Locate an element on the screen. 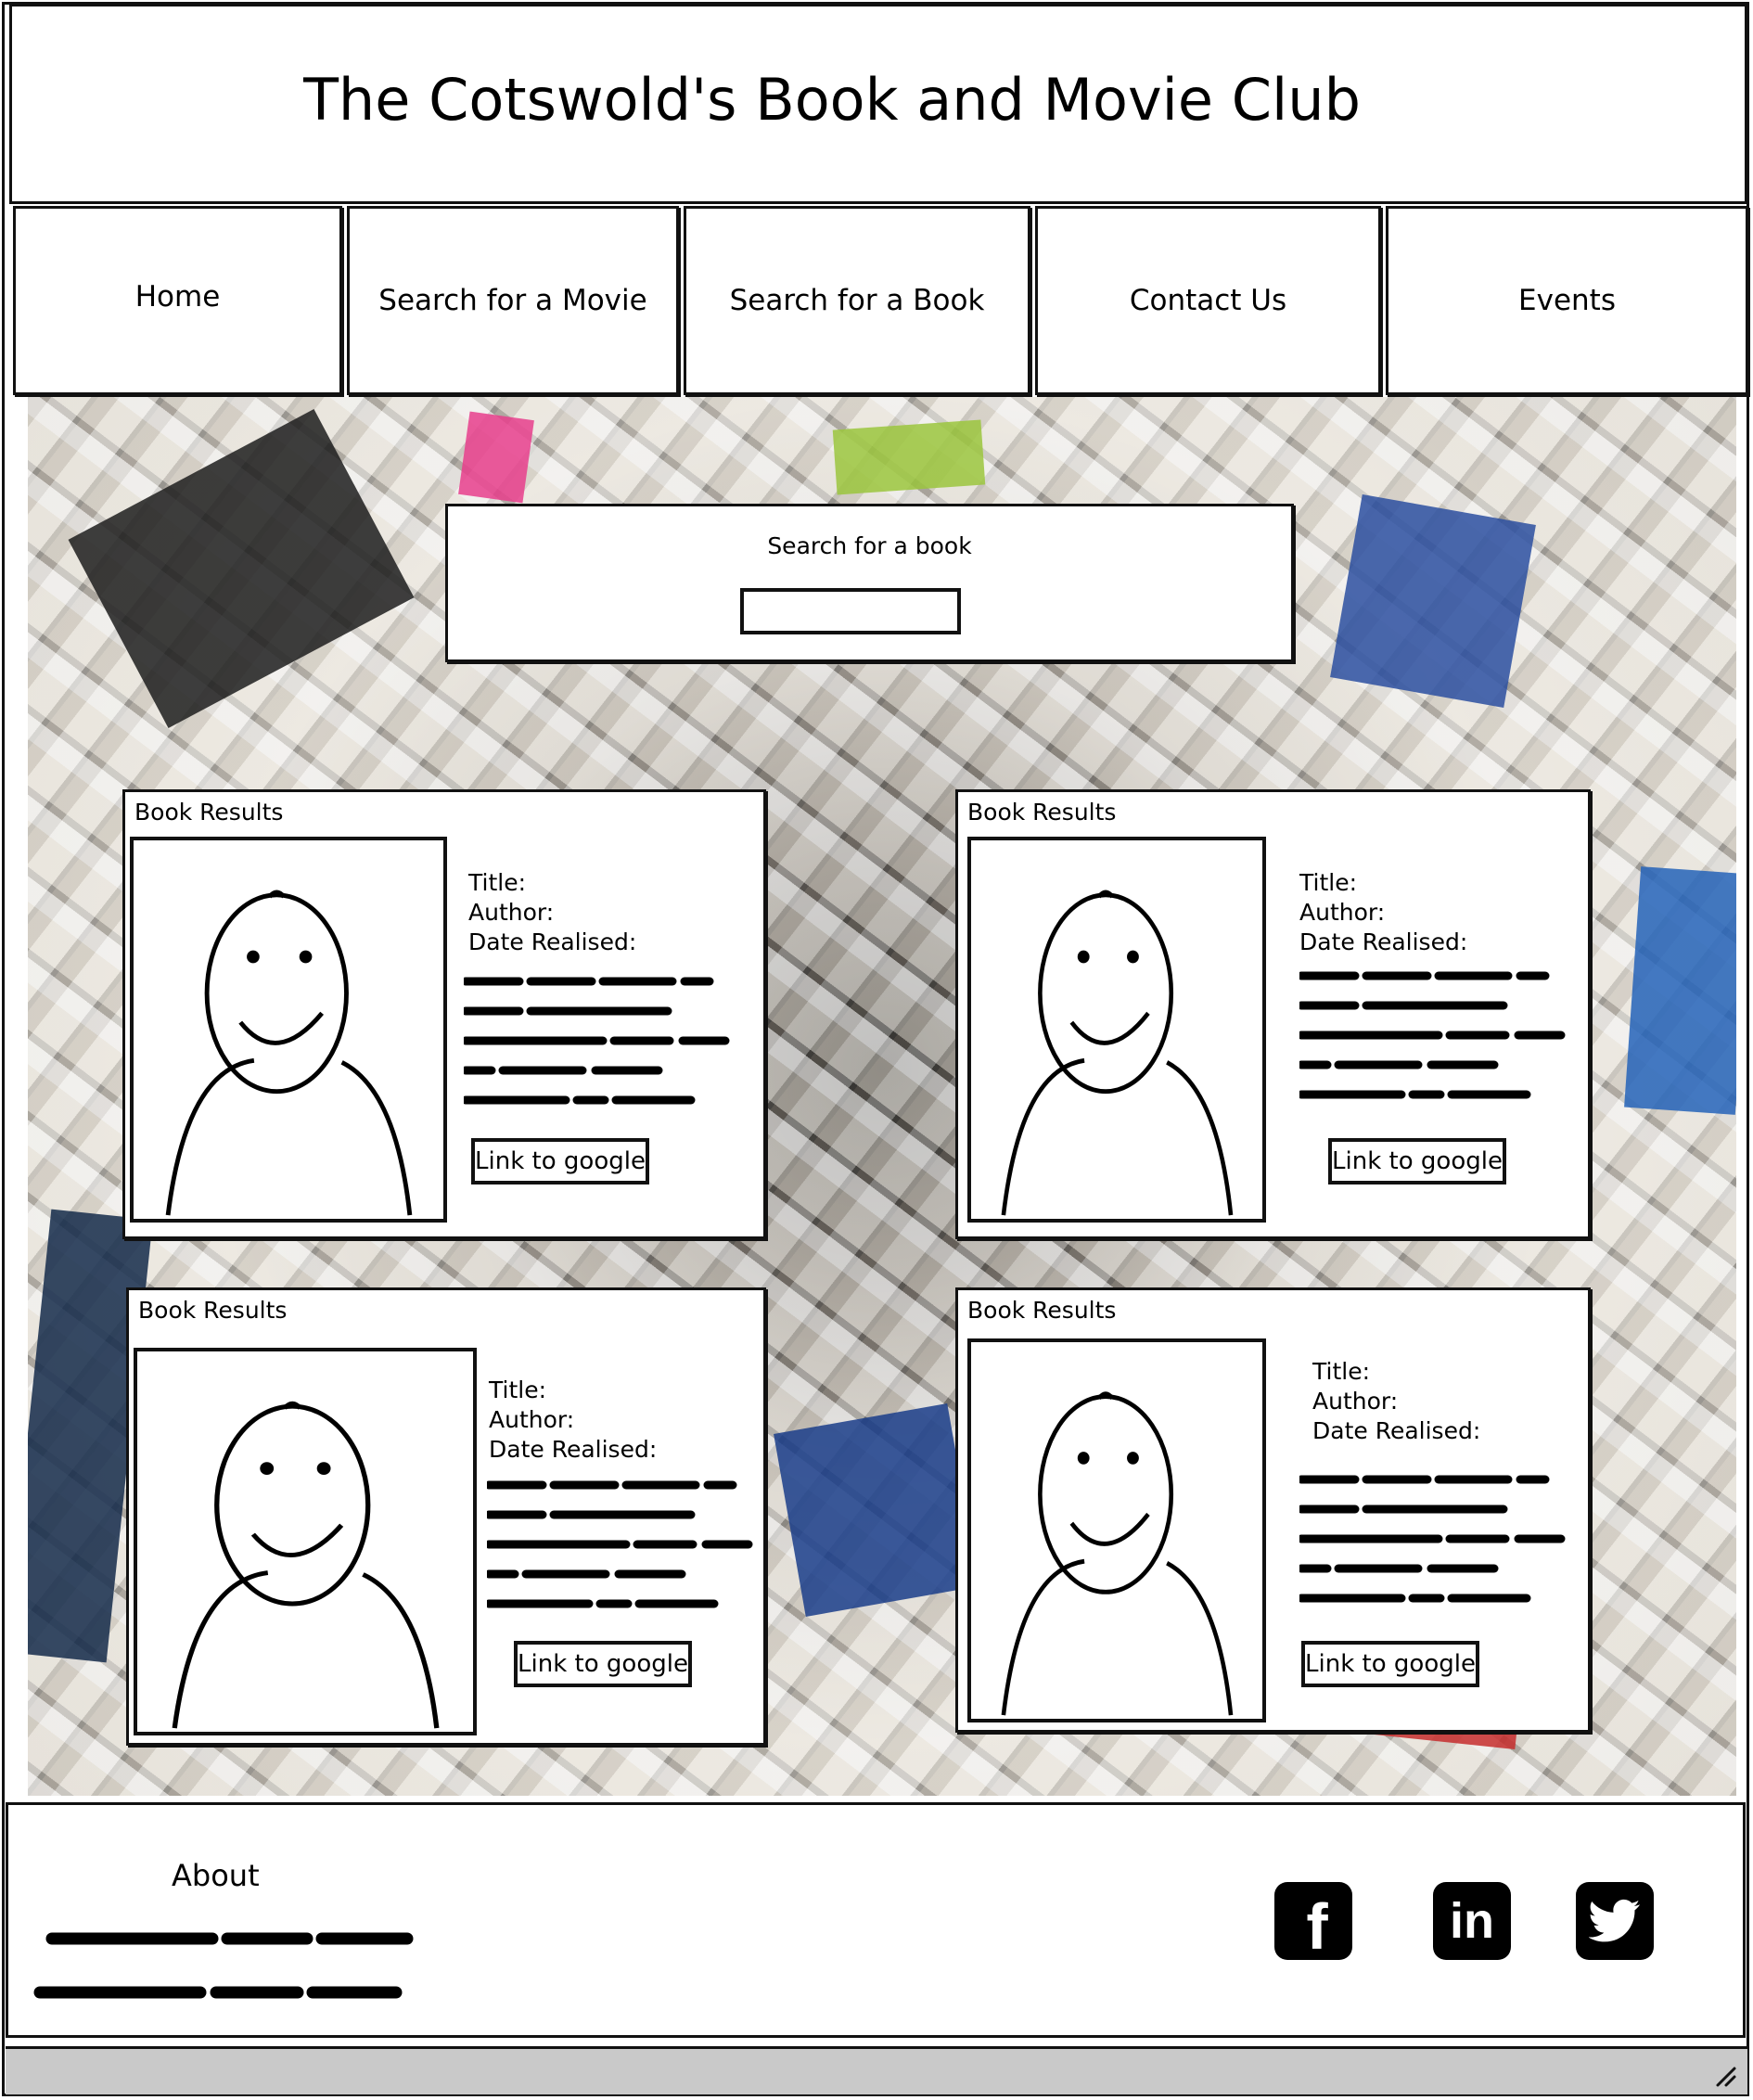  nav-search-book: Search for a Book is located at coordinates (857, 300).